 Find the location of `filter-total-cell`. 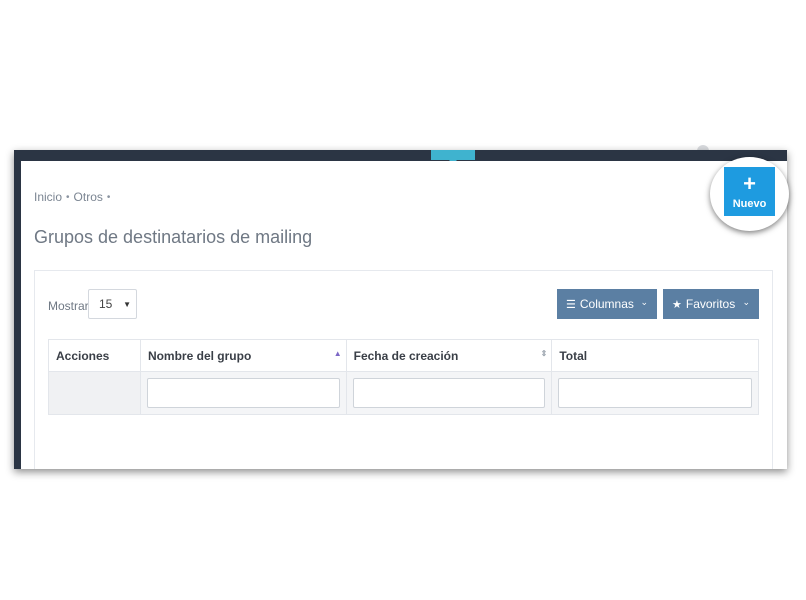

filter-total-cell is located at coordinates (655, 393).